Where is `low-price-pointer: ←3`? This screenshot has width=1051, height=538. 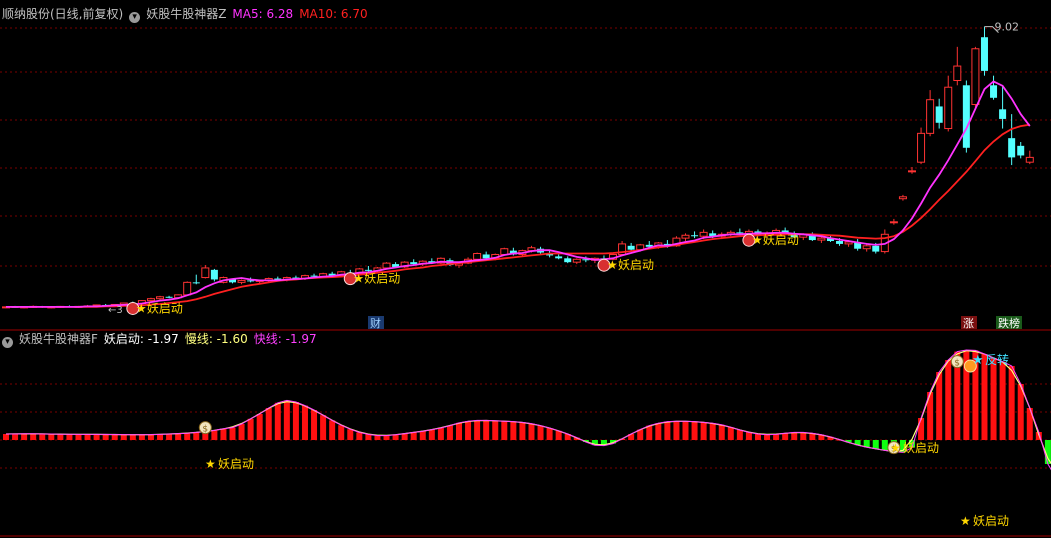
low-price-pointer: ←3 is located at coordinates (115, 310).